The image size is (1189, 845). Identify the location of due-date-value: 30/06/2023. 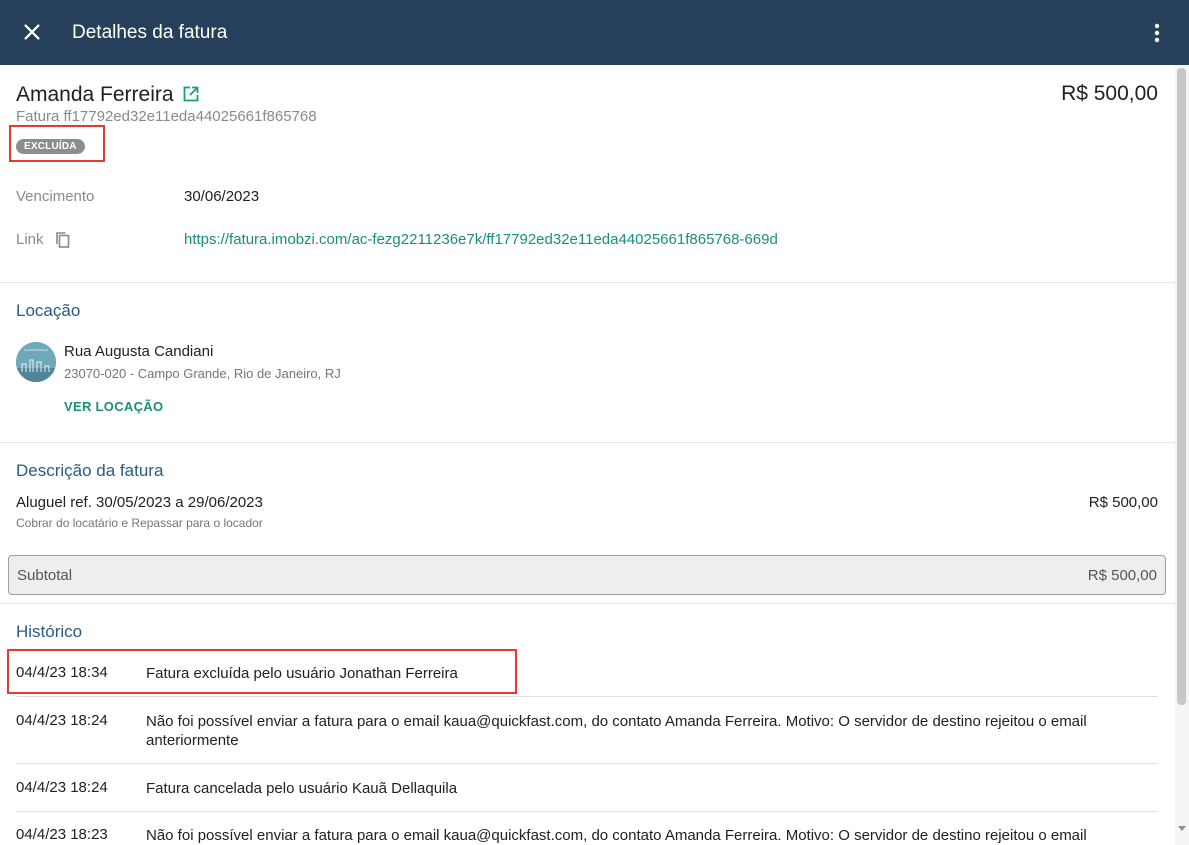
(222, 196).